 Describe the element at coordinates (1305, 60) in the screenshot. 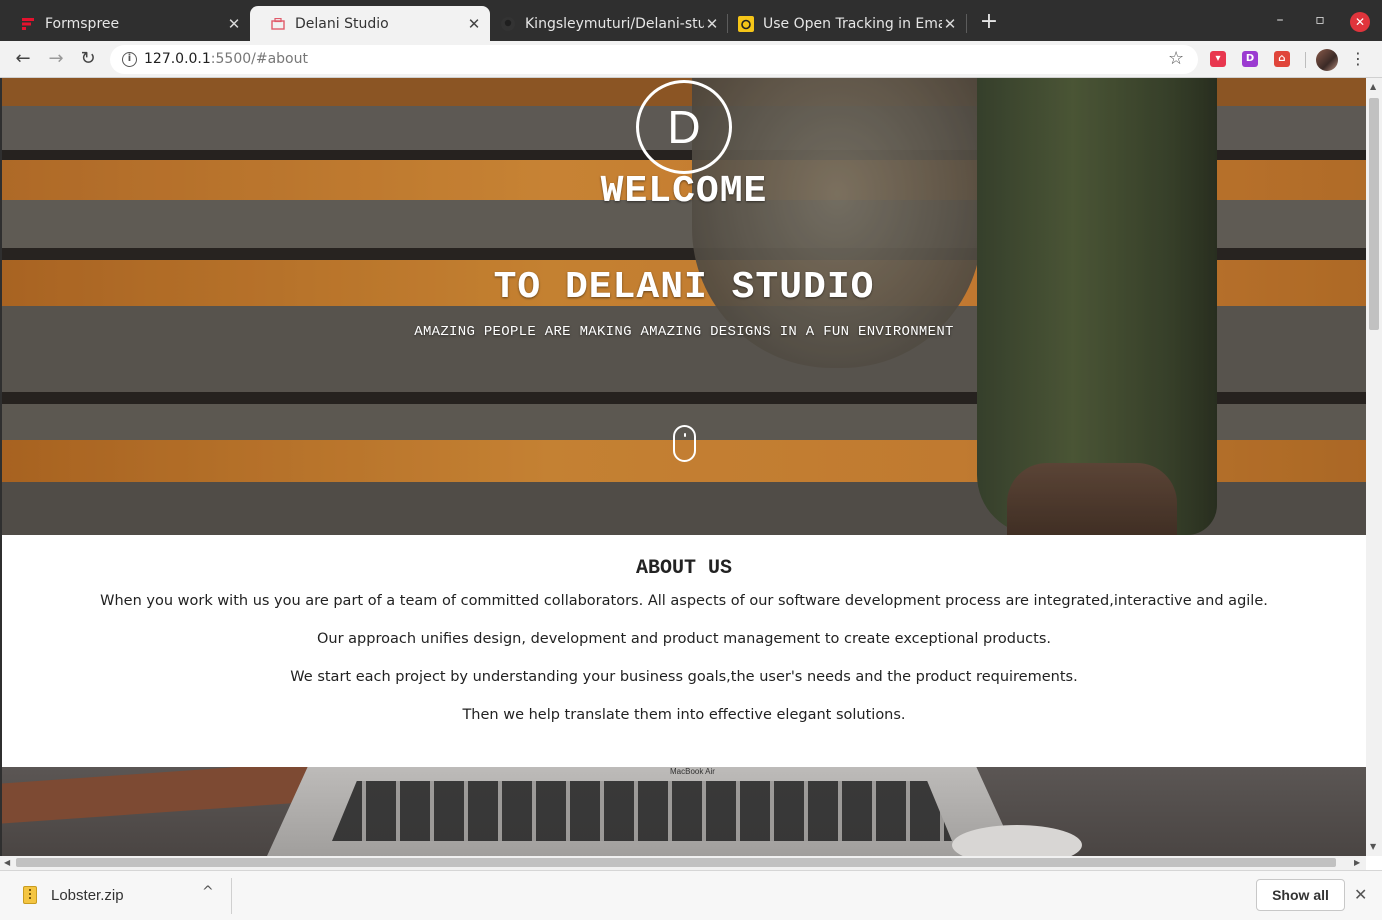

I see `toolbar-divider` at that location.